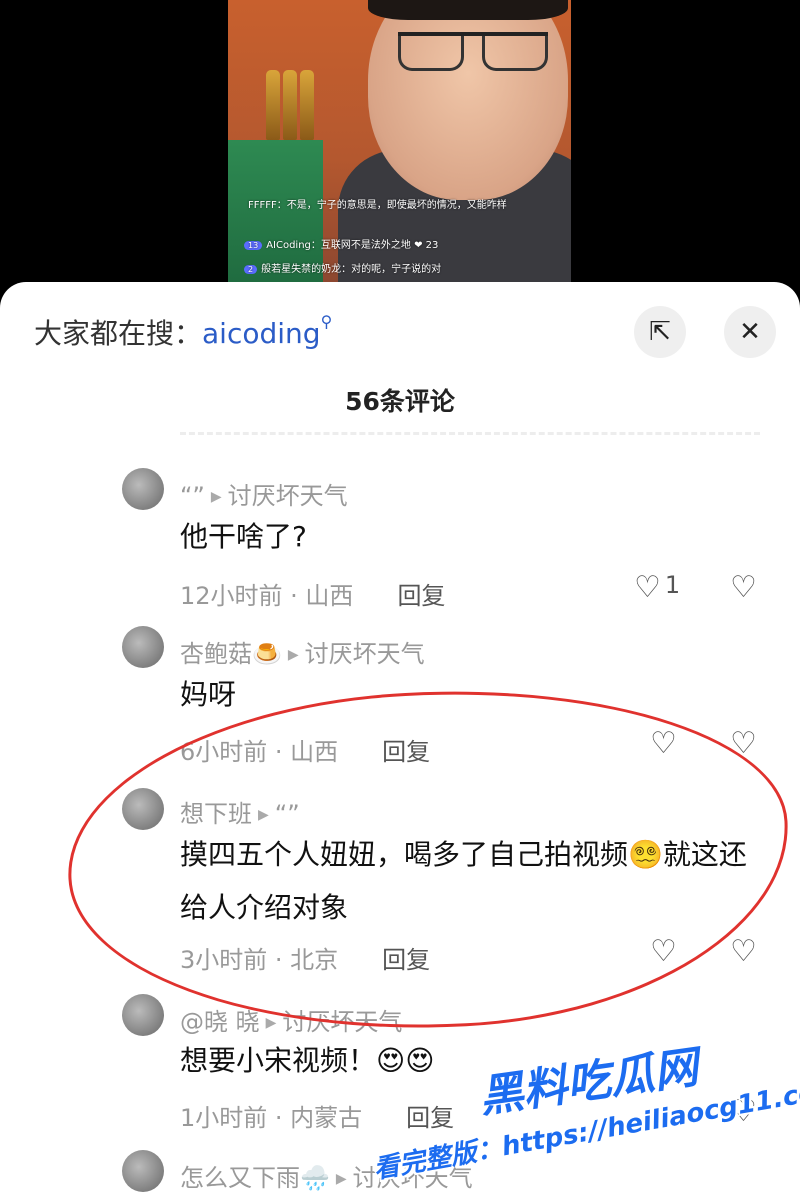 This screenshot has width=800, height=1200. Describe the element at coordinates (208, 694) in the screenshot. I see `comment-text: 妈呀` at that location.